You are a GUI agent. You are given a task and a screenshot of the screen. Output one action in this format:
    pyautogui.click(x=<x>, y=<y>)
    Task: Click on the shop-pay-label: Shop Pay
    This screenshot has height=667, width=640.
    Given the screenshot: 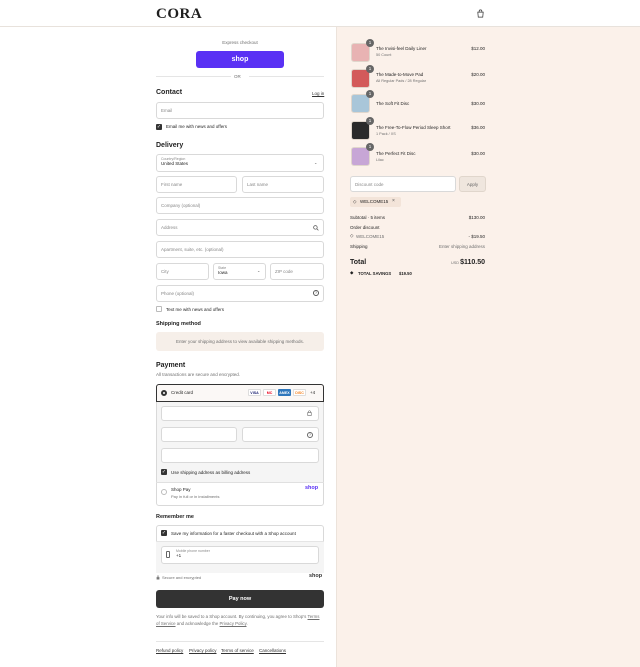 What is the action you would take?
    pyautogui.click(x=181, y=489)
    